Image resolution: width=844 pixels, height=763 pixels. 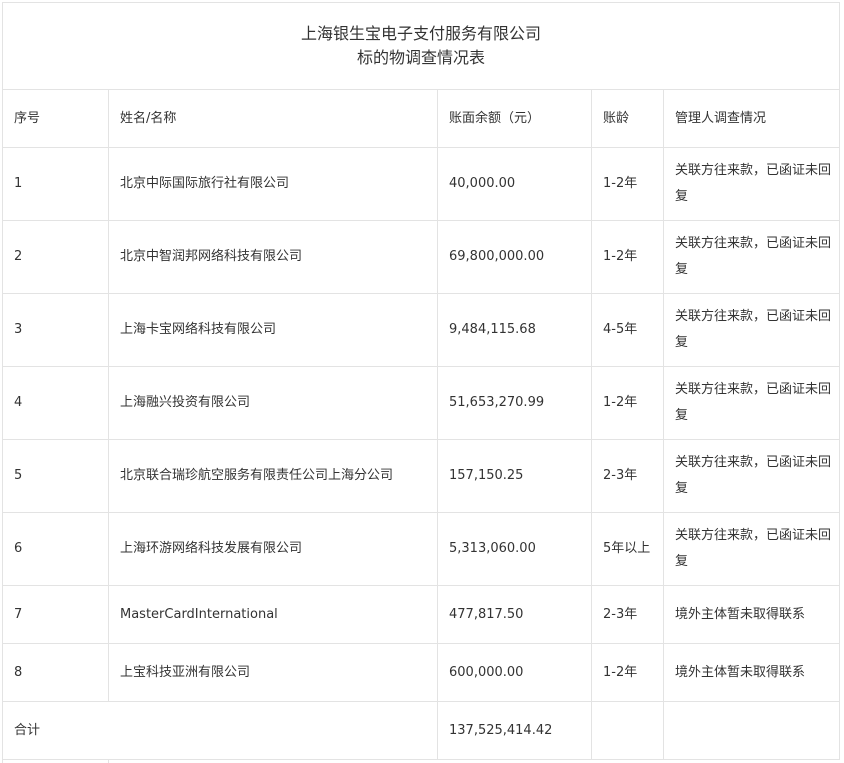 What do you see at coordinates (514, 476) in the screenshot?
I see `row-balance: 157,150.25` at bounding box center [514, 476].